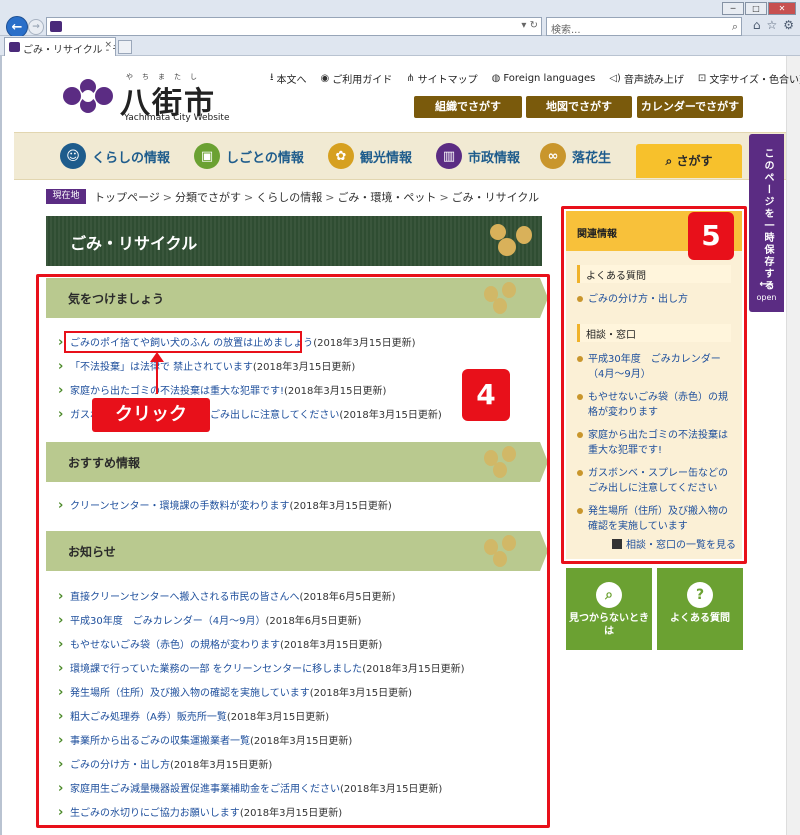  What do you see at coordinates (700, 609) in the screenshot?
I see `faq-button: ? よくある質問` at bounding box center [700, 609].